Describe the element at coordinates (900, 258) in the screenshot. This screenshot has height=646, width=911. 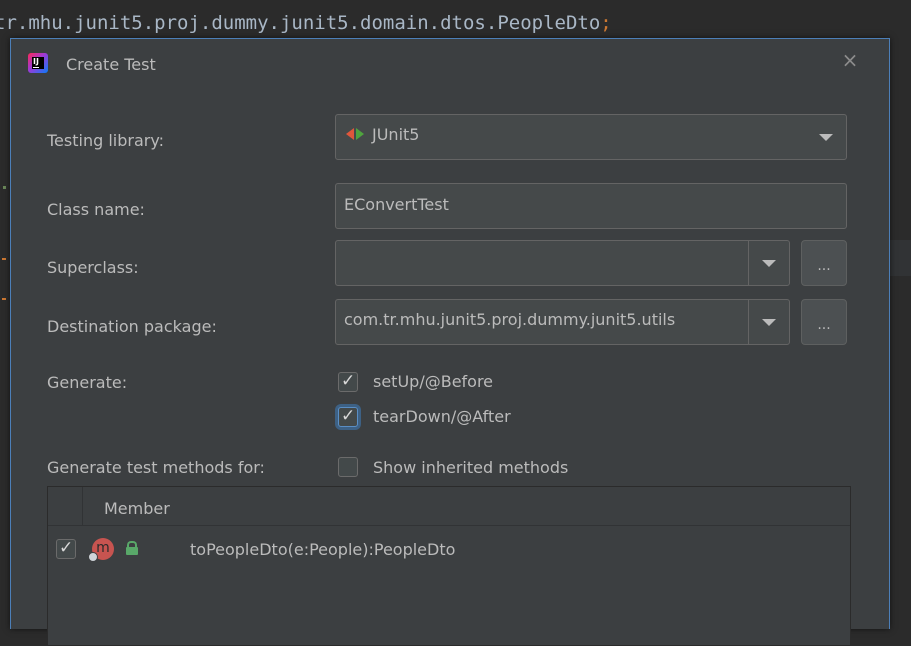
I see `editor-stripe` at that location.